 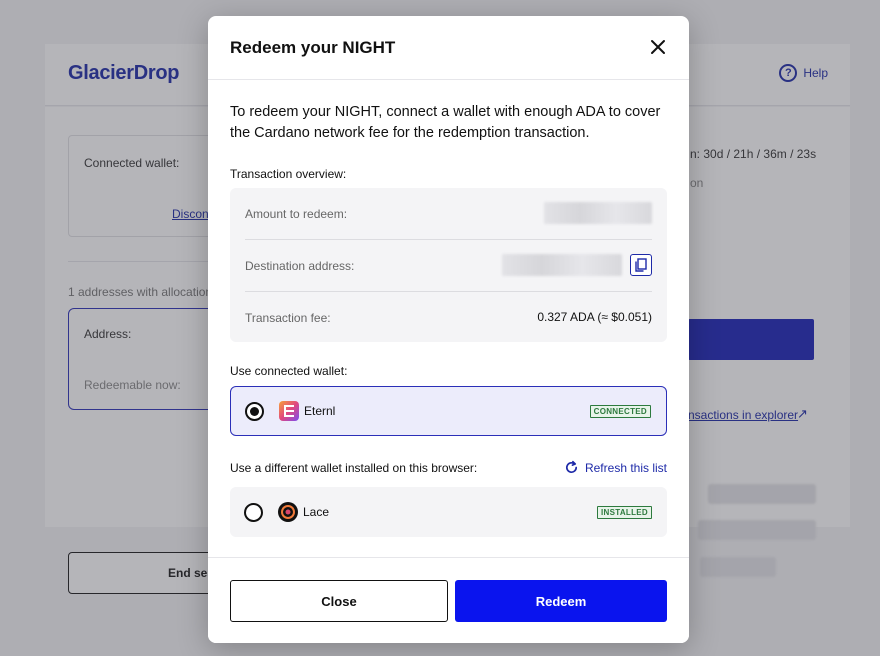 What do you see at coordinates (448, 512) in the screenshot?
I see `wallet-option-lace: Lace INSTALLED` at bounding box center [448, 512].